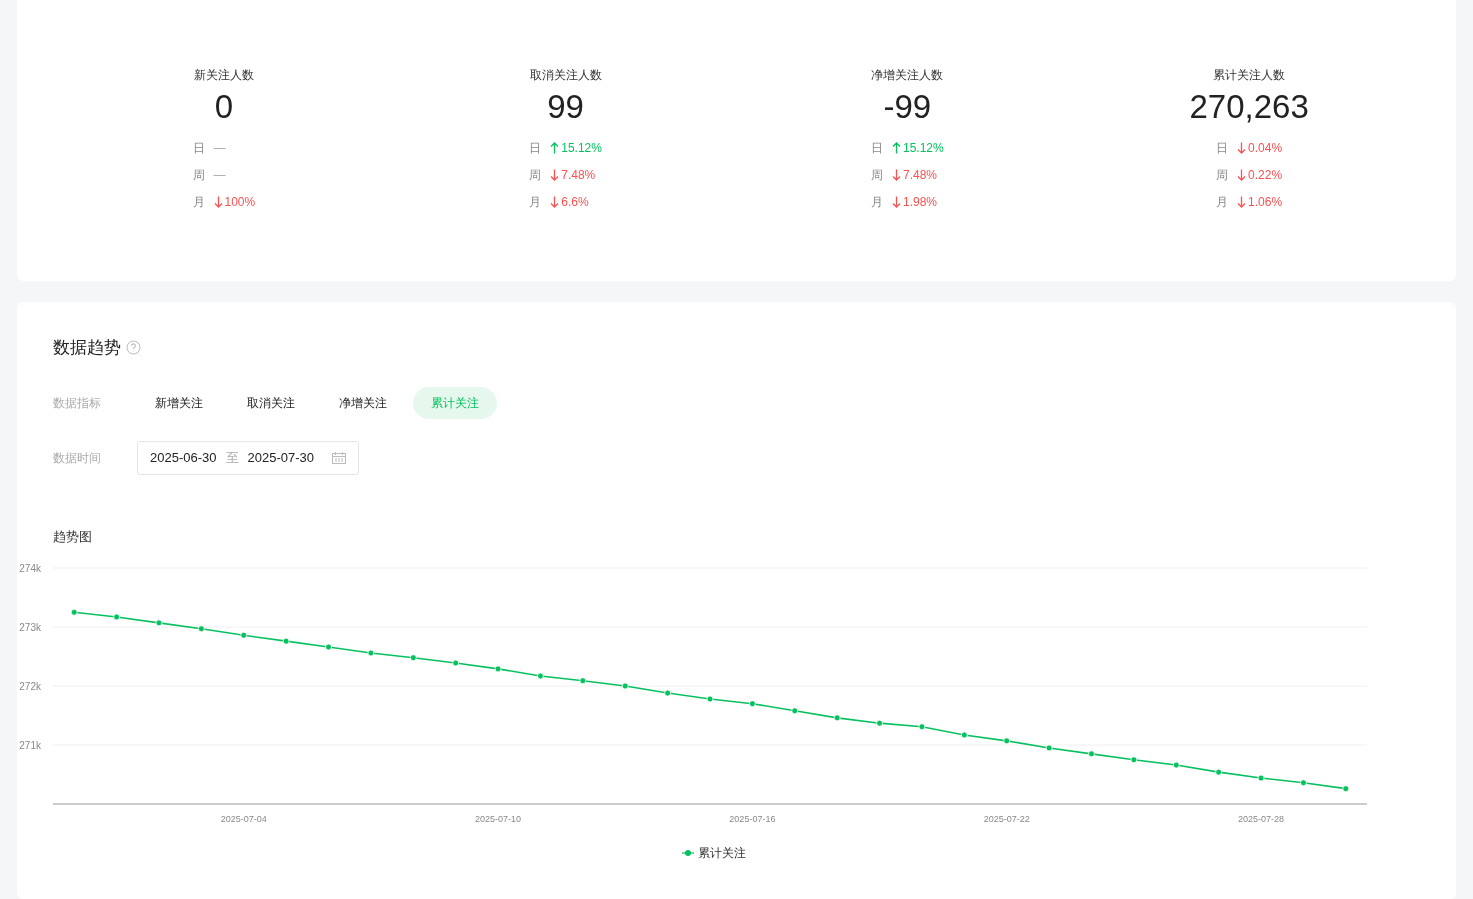  What do you see at coordinates (30, 686) in the screenshot?
I see `y-axis-label: 272k` at bounding box center [30, 686].